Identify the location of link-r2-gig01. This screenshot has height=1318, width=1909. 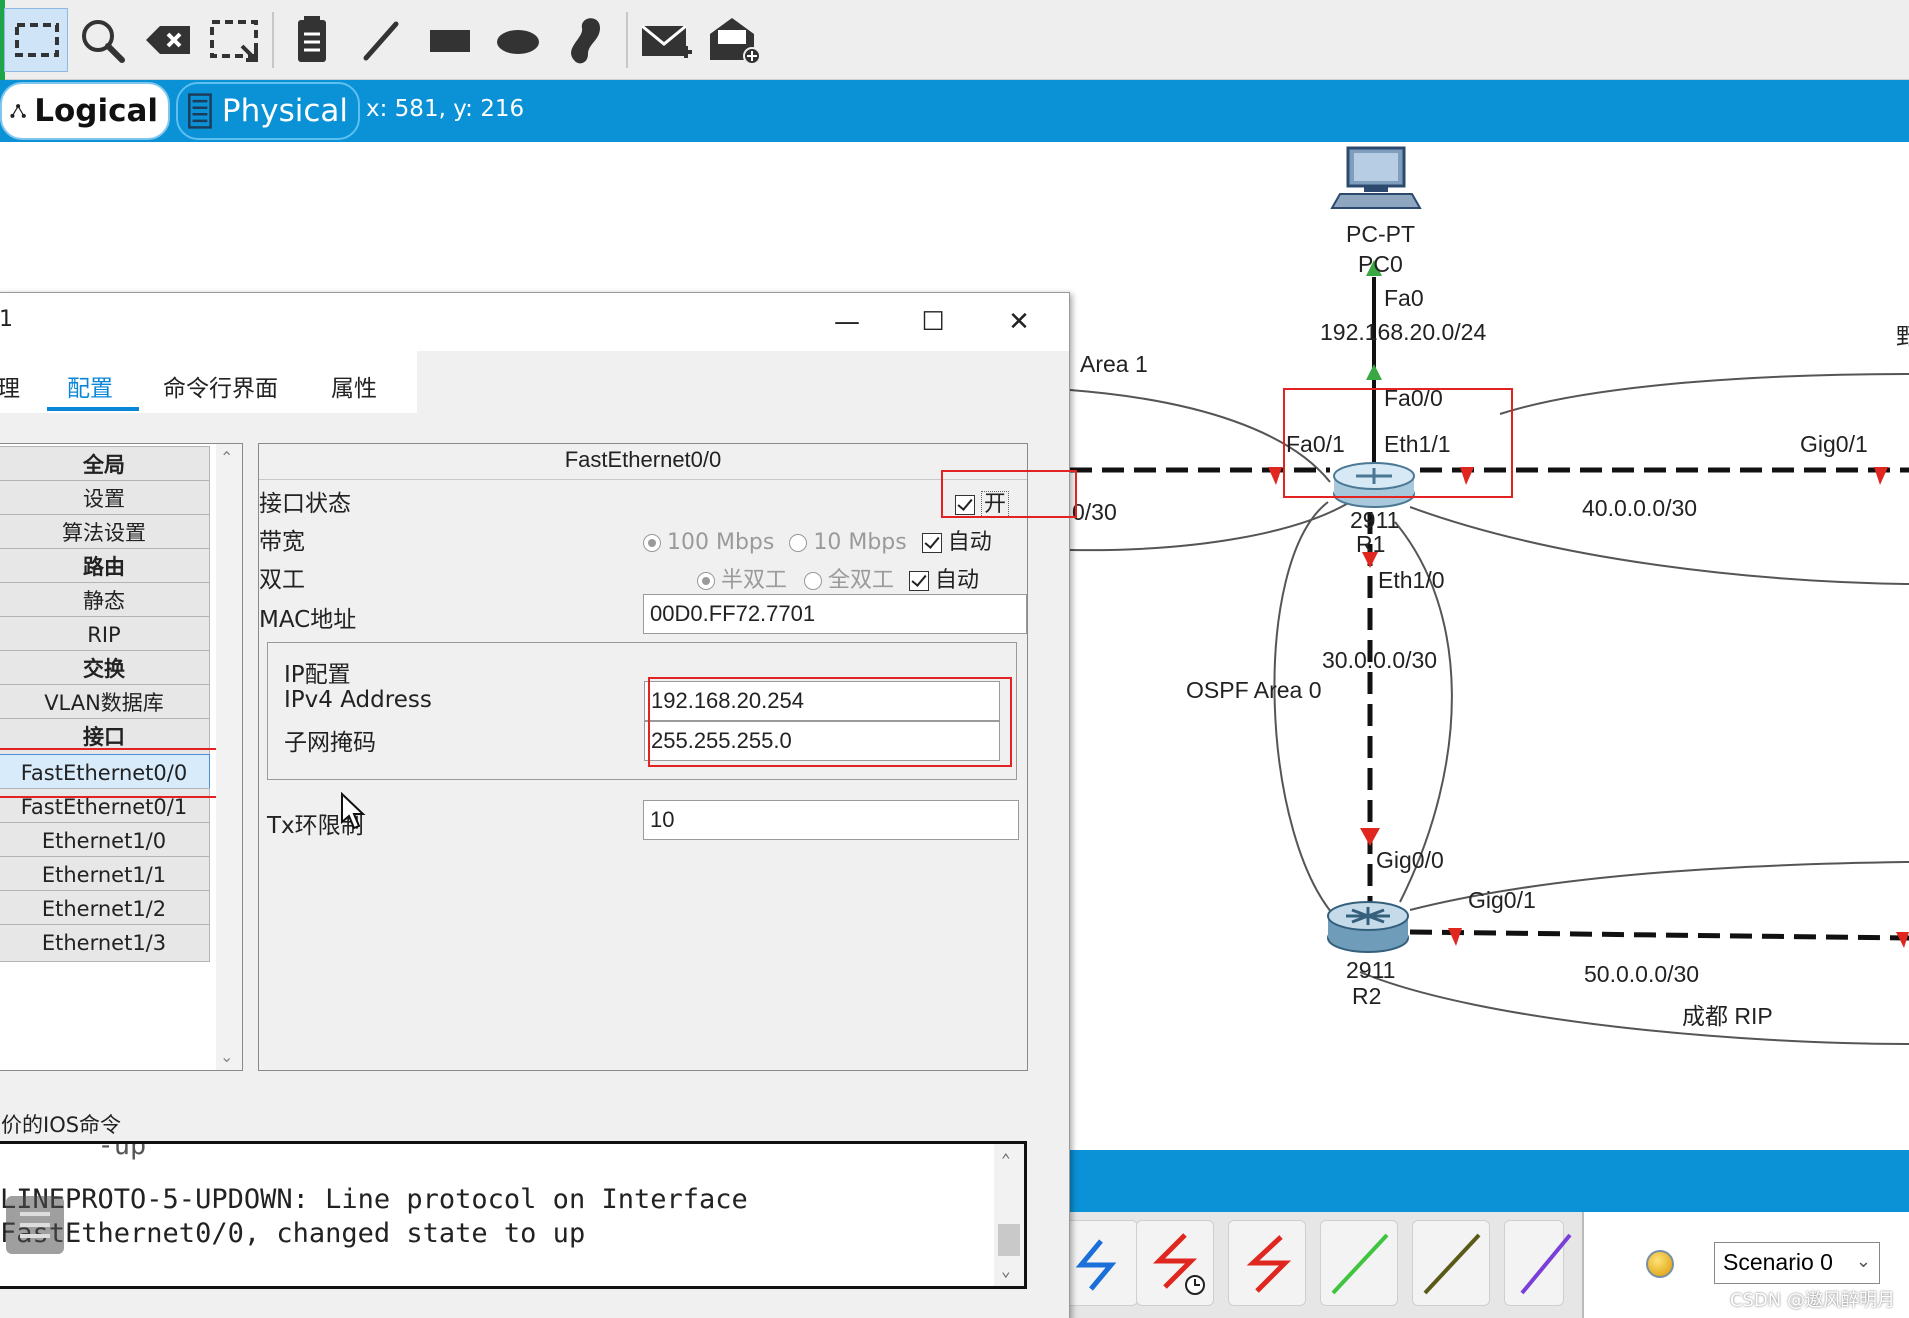
(1659, 935).